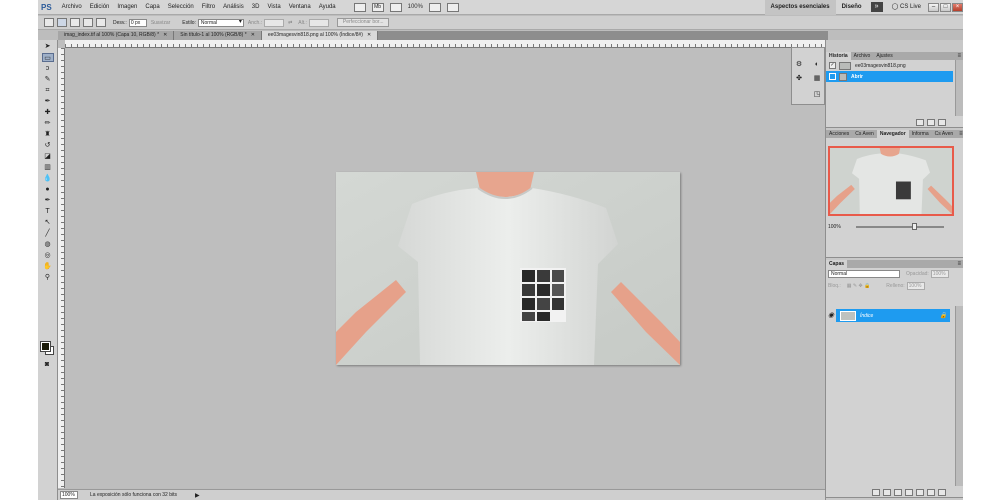  What do you see at coordinates (452, 7) in the screenshot?
I see `screen-mode-icon` at bounding box center [452, 7].